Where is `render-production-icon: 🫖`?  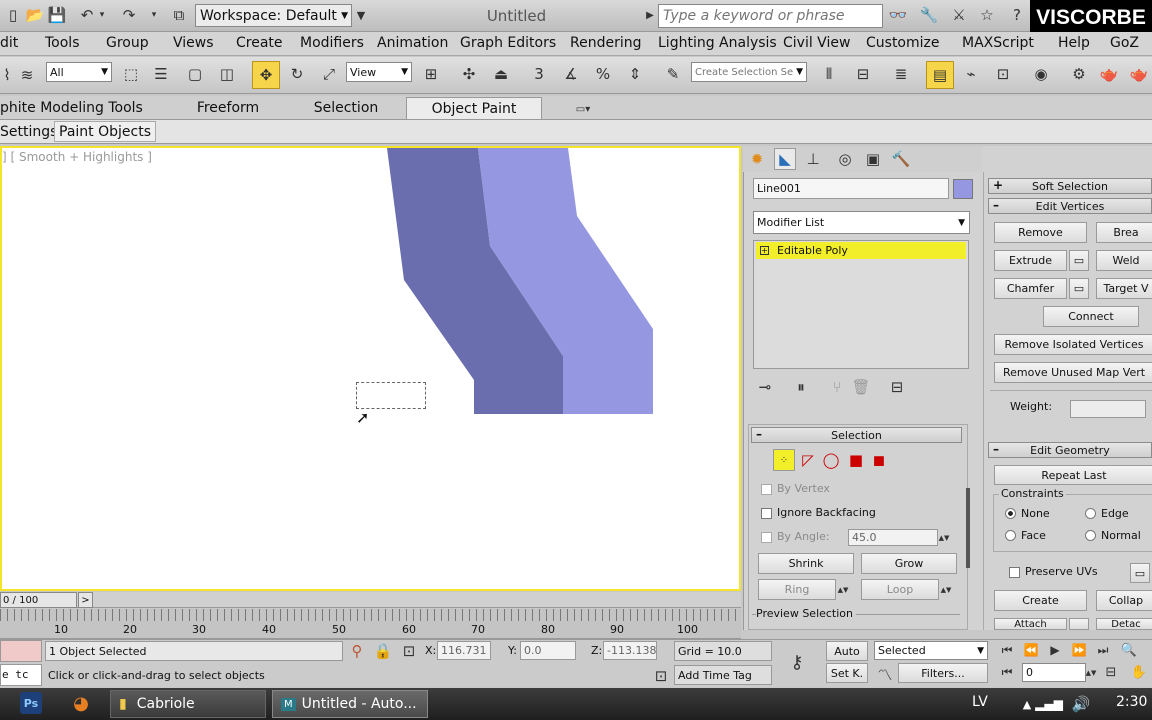 render-production-icon: 🫖 is located at coordinates (1139, 74).